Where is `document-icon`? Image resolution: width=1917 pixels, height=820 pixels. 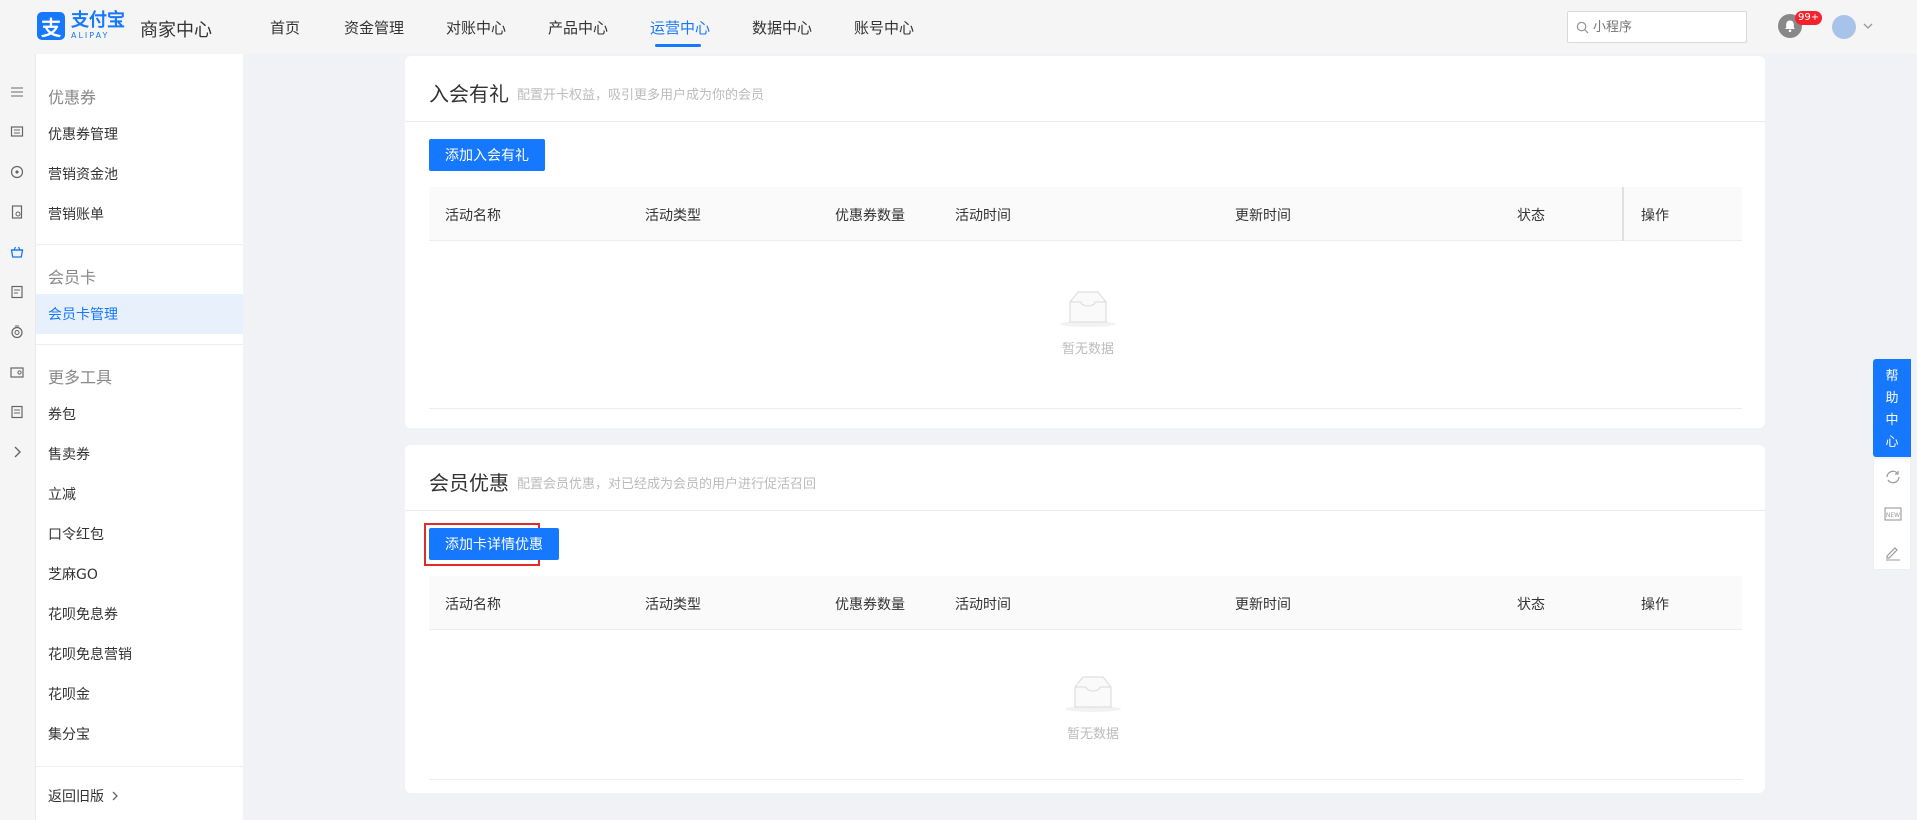 document-icon is located at coordinates (17, 212).